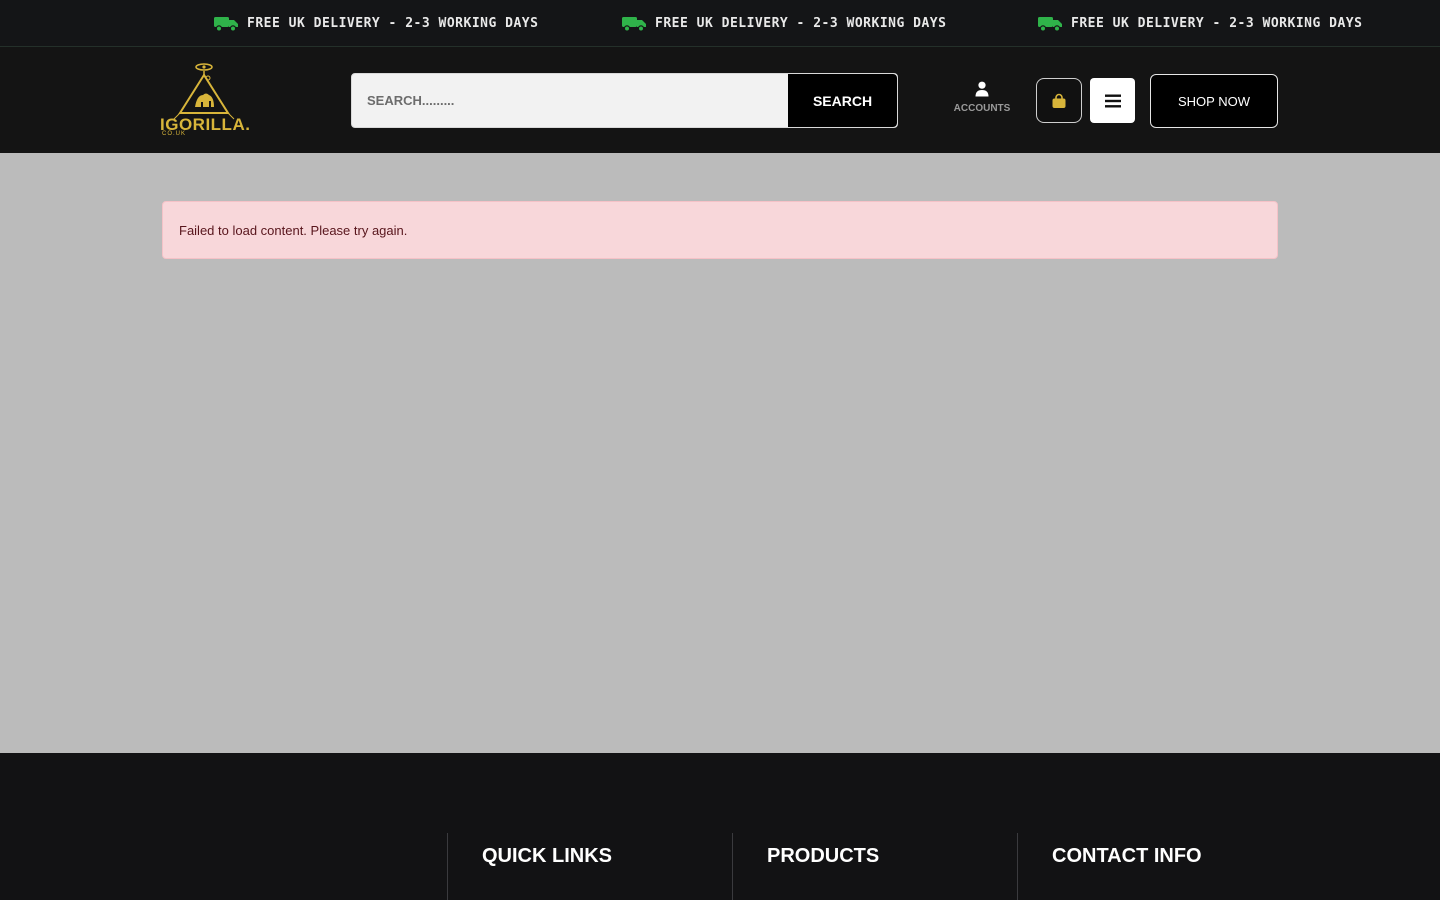  What do you see at coordinates (174, 134) in the screenshot?
I see `logo-subtext: CO.UK` at bounding box center [174, 134].